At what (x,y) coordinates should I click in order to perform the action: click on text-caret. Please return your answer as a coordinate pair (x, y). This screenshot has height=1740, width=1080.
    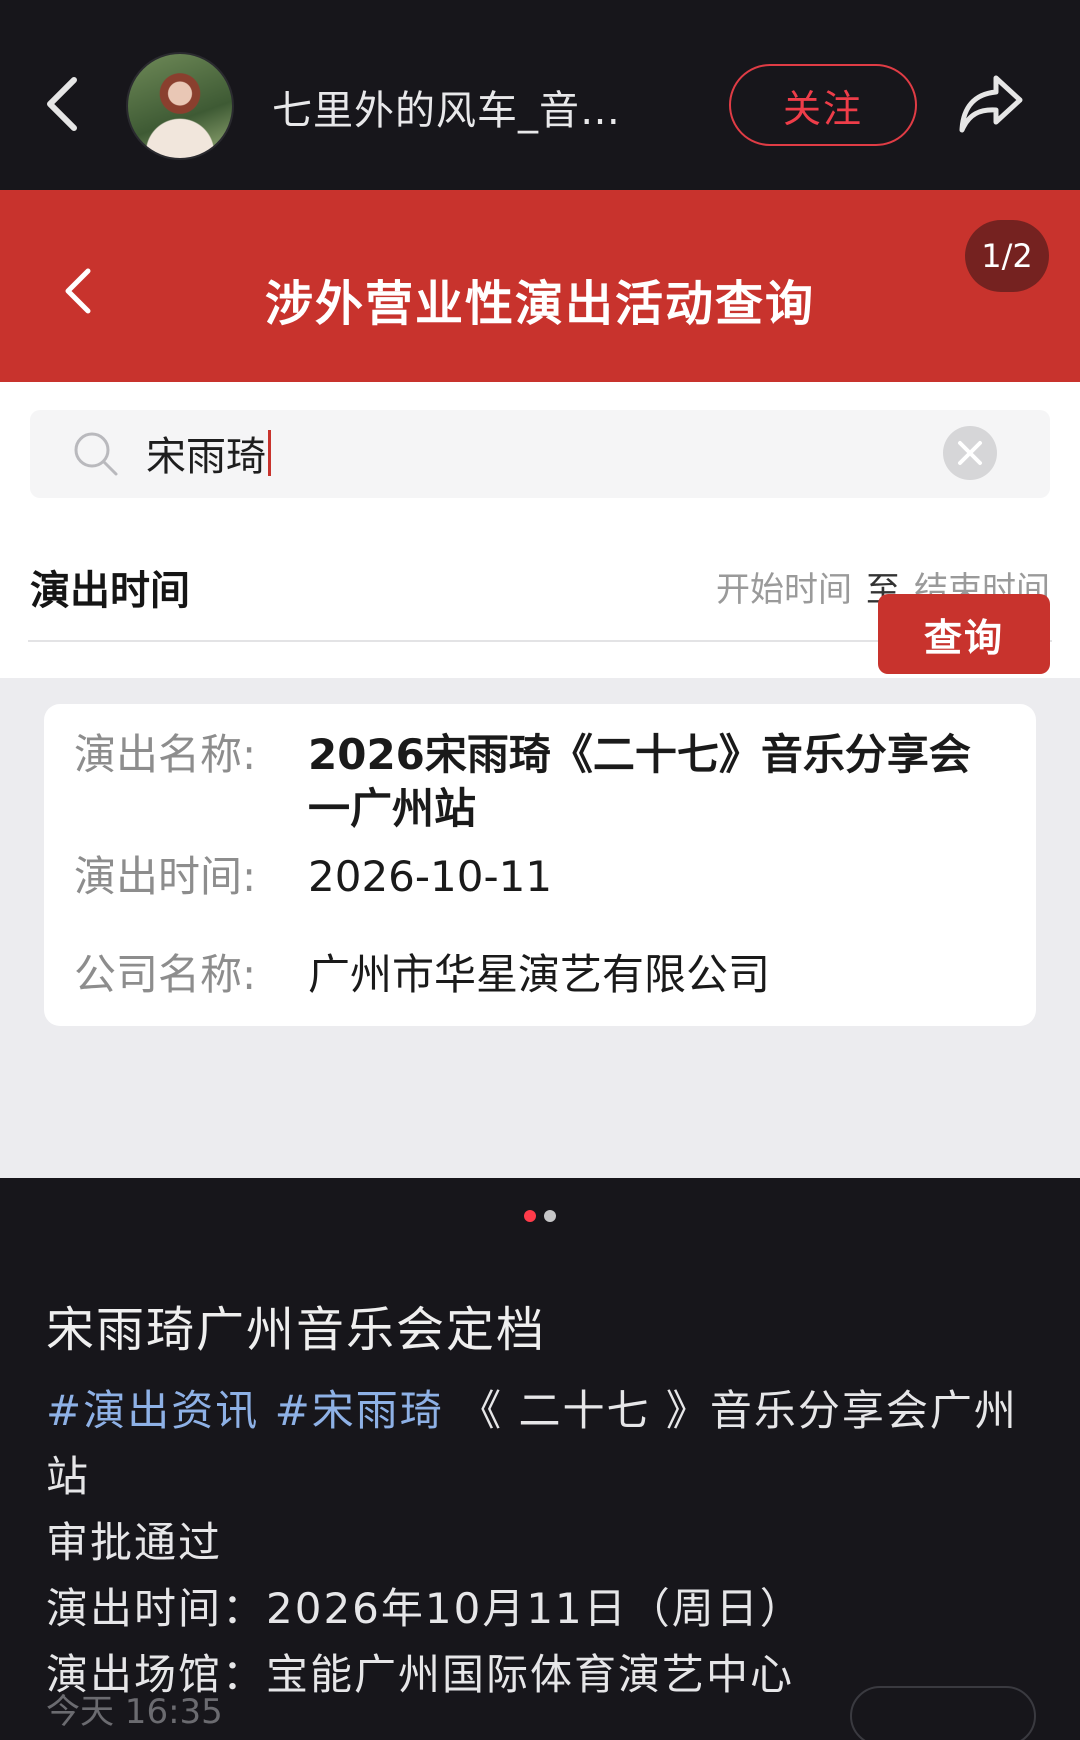
    Looking at the image, I should click on (269, 453).